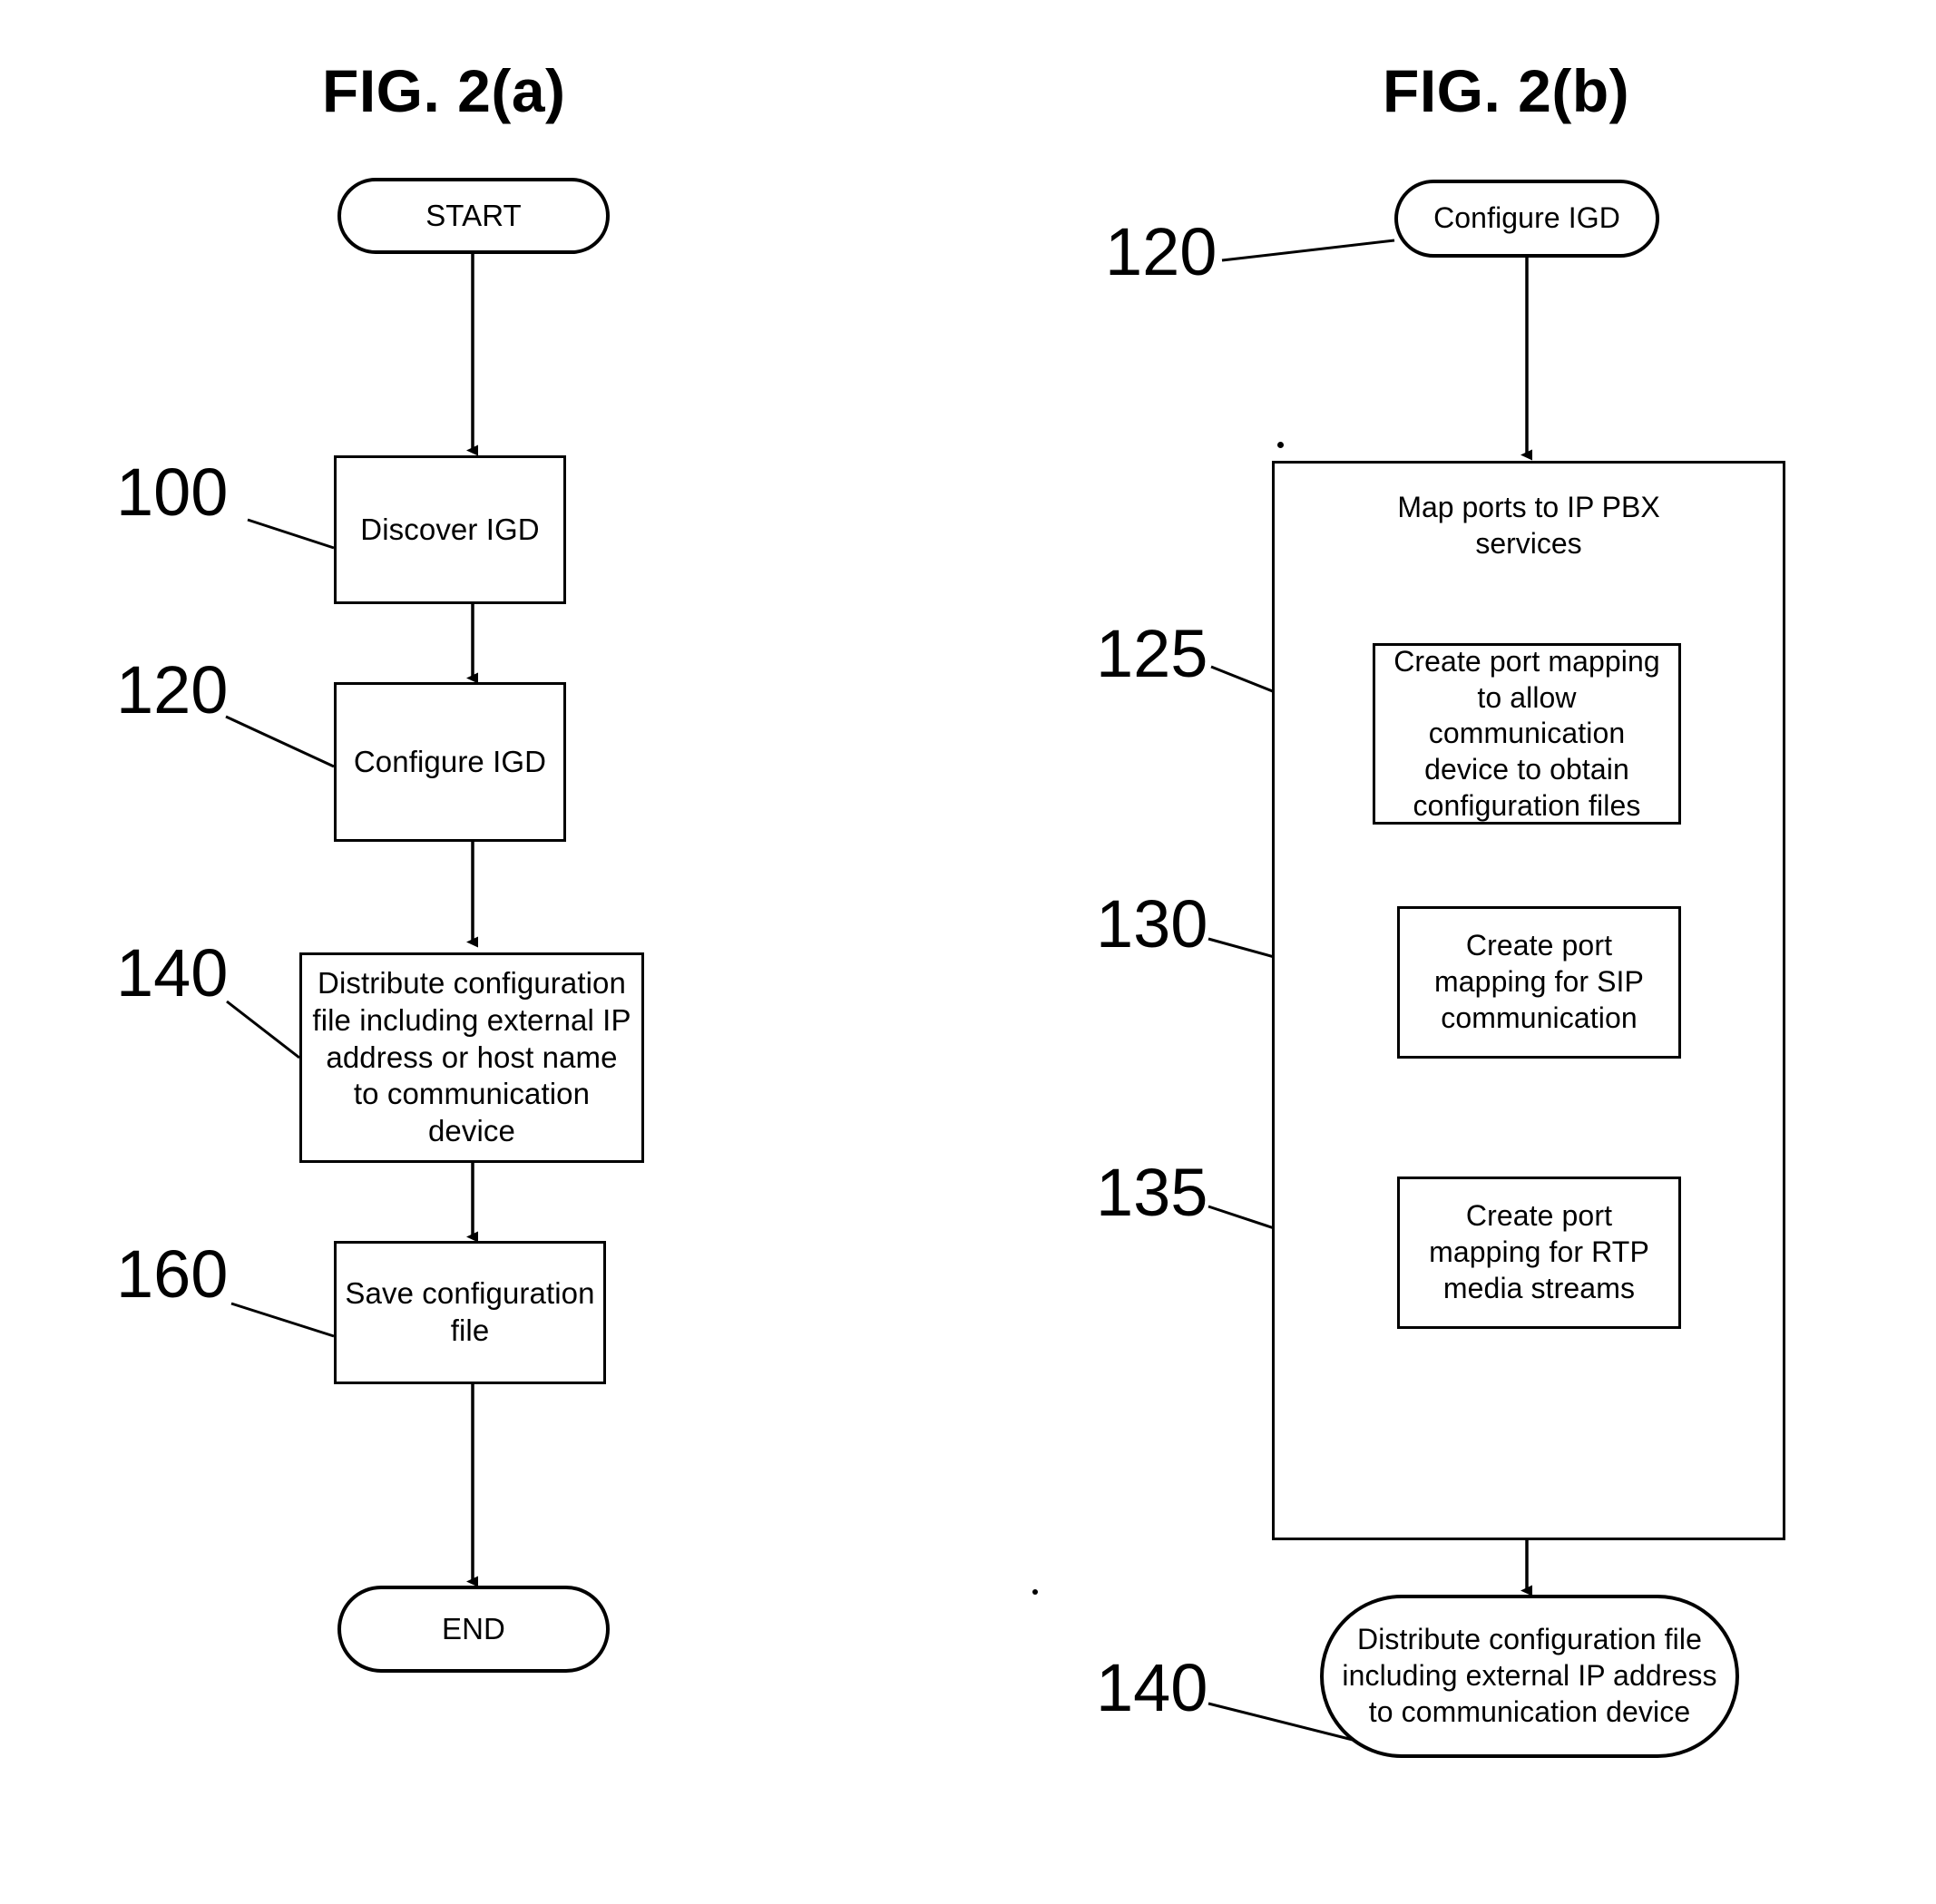 This screenshot has width=1936, height=1904. What do you see at coordinates (1528, 526) in the screenshot?
I see `map-ports-container-title: Map ports to IP PBX services` at bounding box center [1528, 526].